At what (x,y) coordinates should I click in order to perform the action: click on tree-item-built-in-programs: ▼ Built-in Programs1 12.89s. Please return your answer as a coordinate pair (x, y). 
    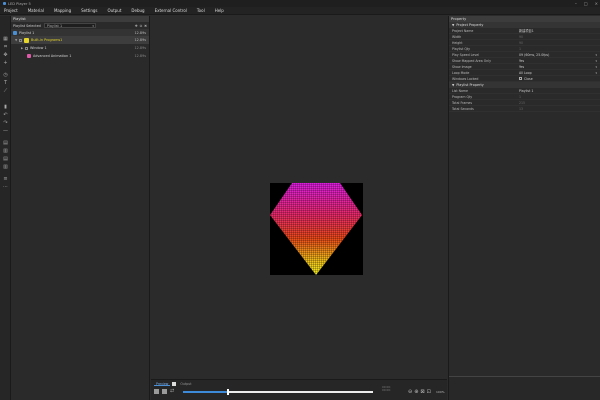
    Looking at the image, I should click on (80, 40).